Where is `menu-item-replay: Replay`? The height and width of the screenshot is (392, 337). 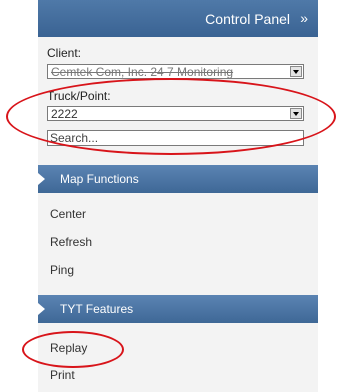 menu-item-replay: Replay is located at coordinates (68, 348).